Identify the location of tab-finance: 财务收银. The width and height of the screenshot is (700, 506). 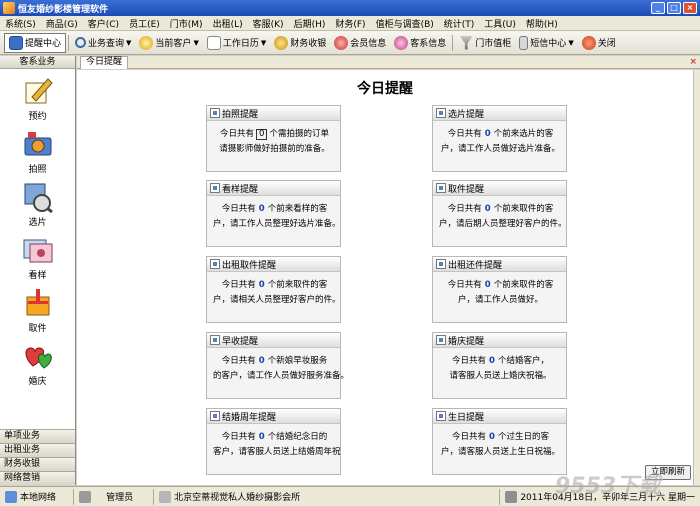
(37, 464).